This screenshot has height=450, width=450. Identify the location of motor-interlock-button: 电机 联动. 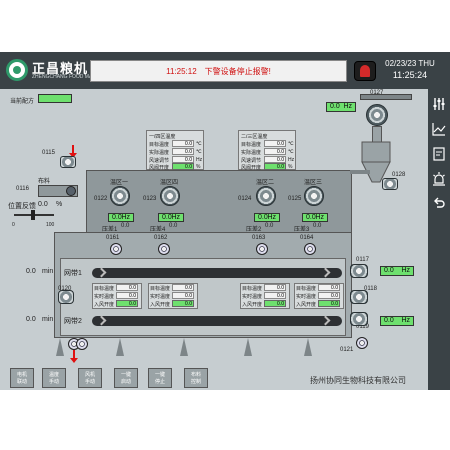
(22, 378).